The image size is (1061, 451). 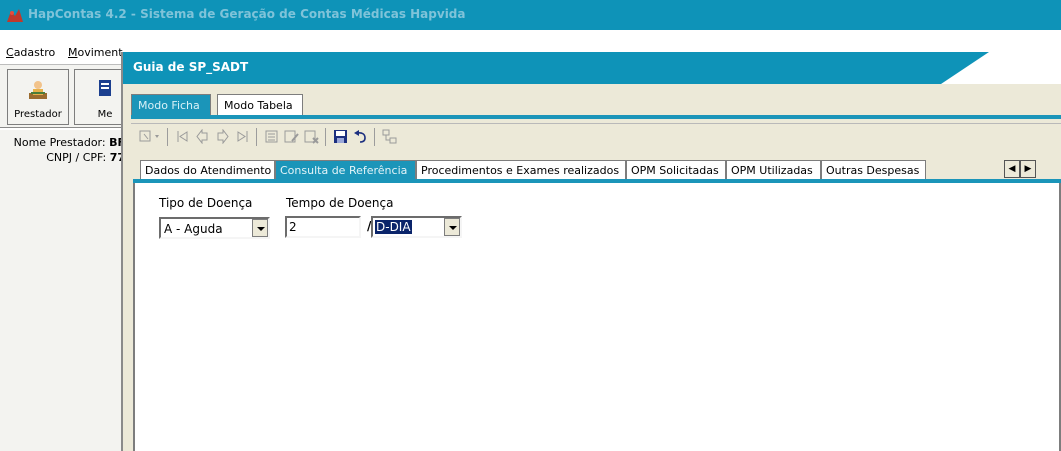 What do you see at coordinates (773, 170) in the screenshot?
I see `tab-opm-utilizadas: OPM Utilizadas` at bounding box center [773, 170].